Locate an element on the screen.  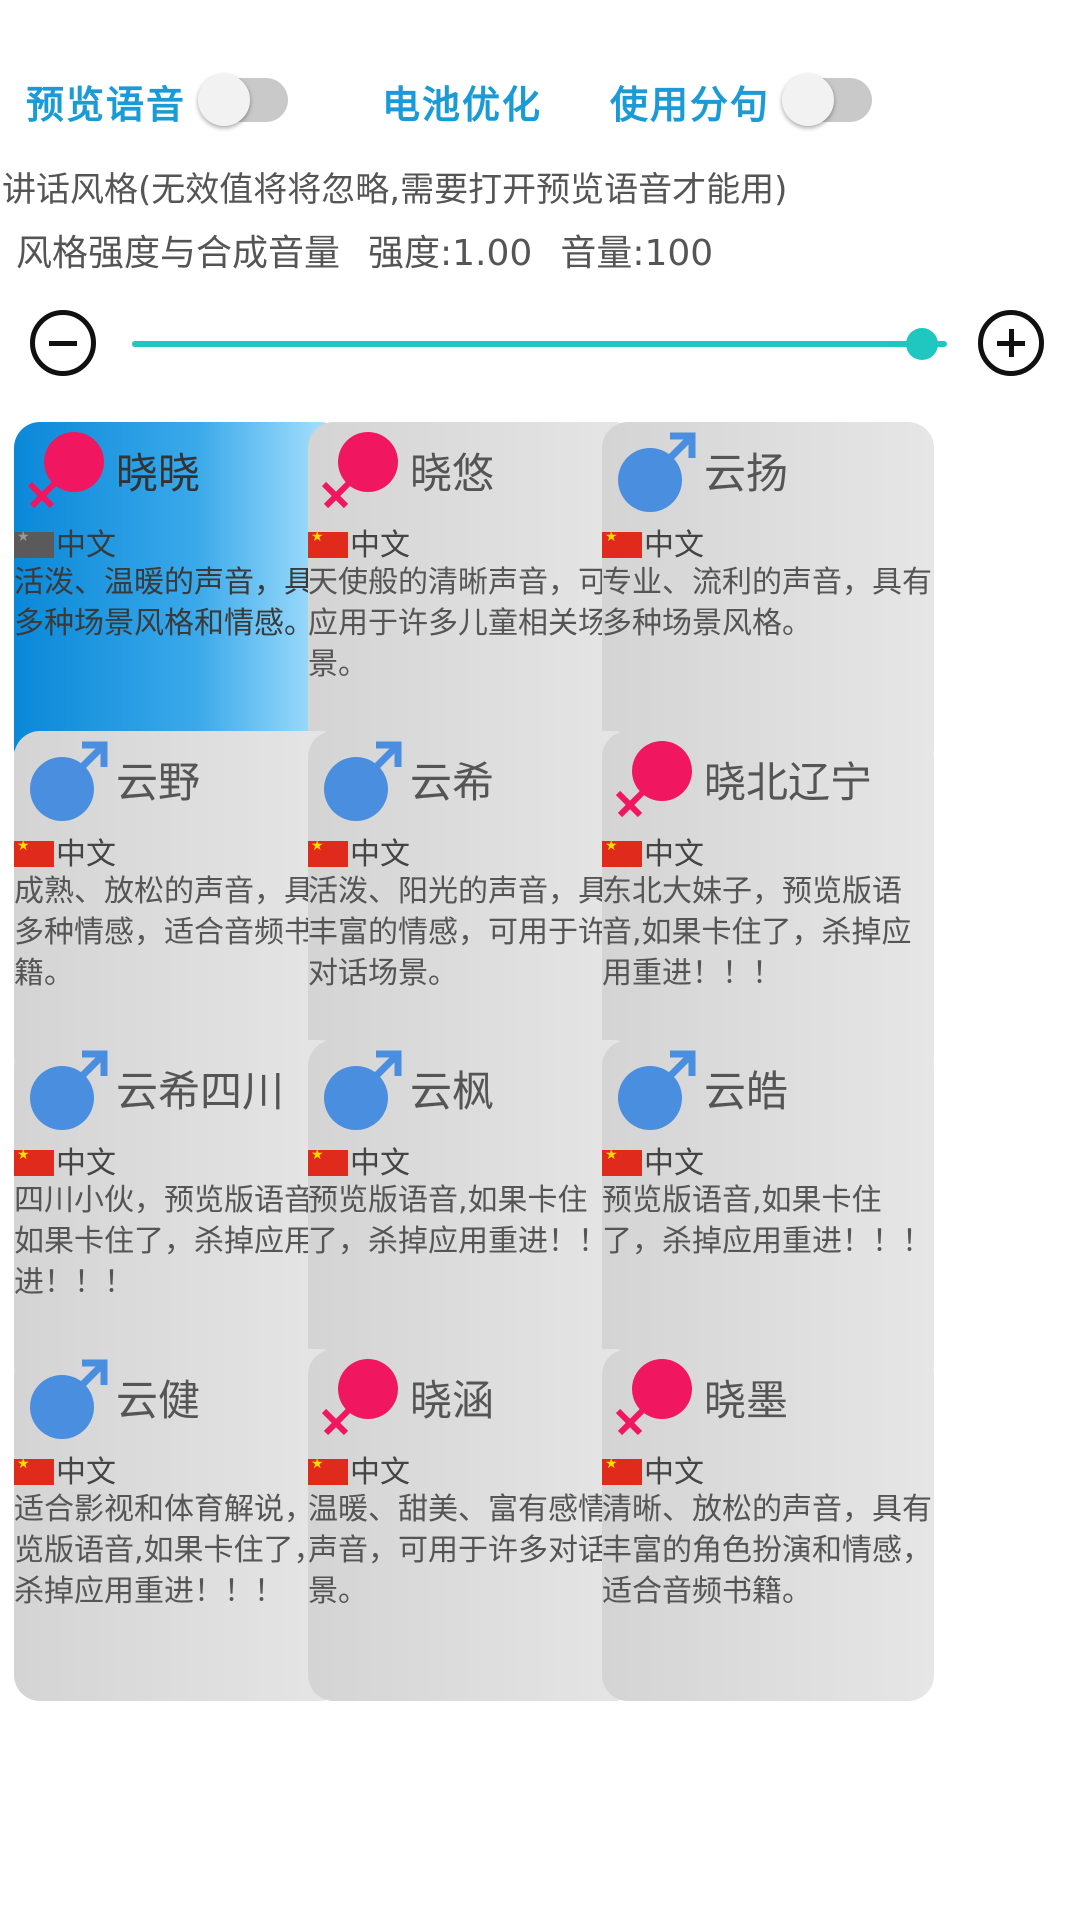
voice-name: 云野 is located at coordinates (158, 782).